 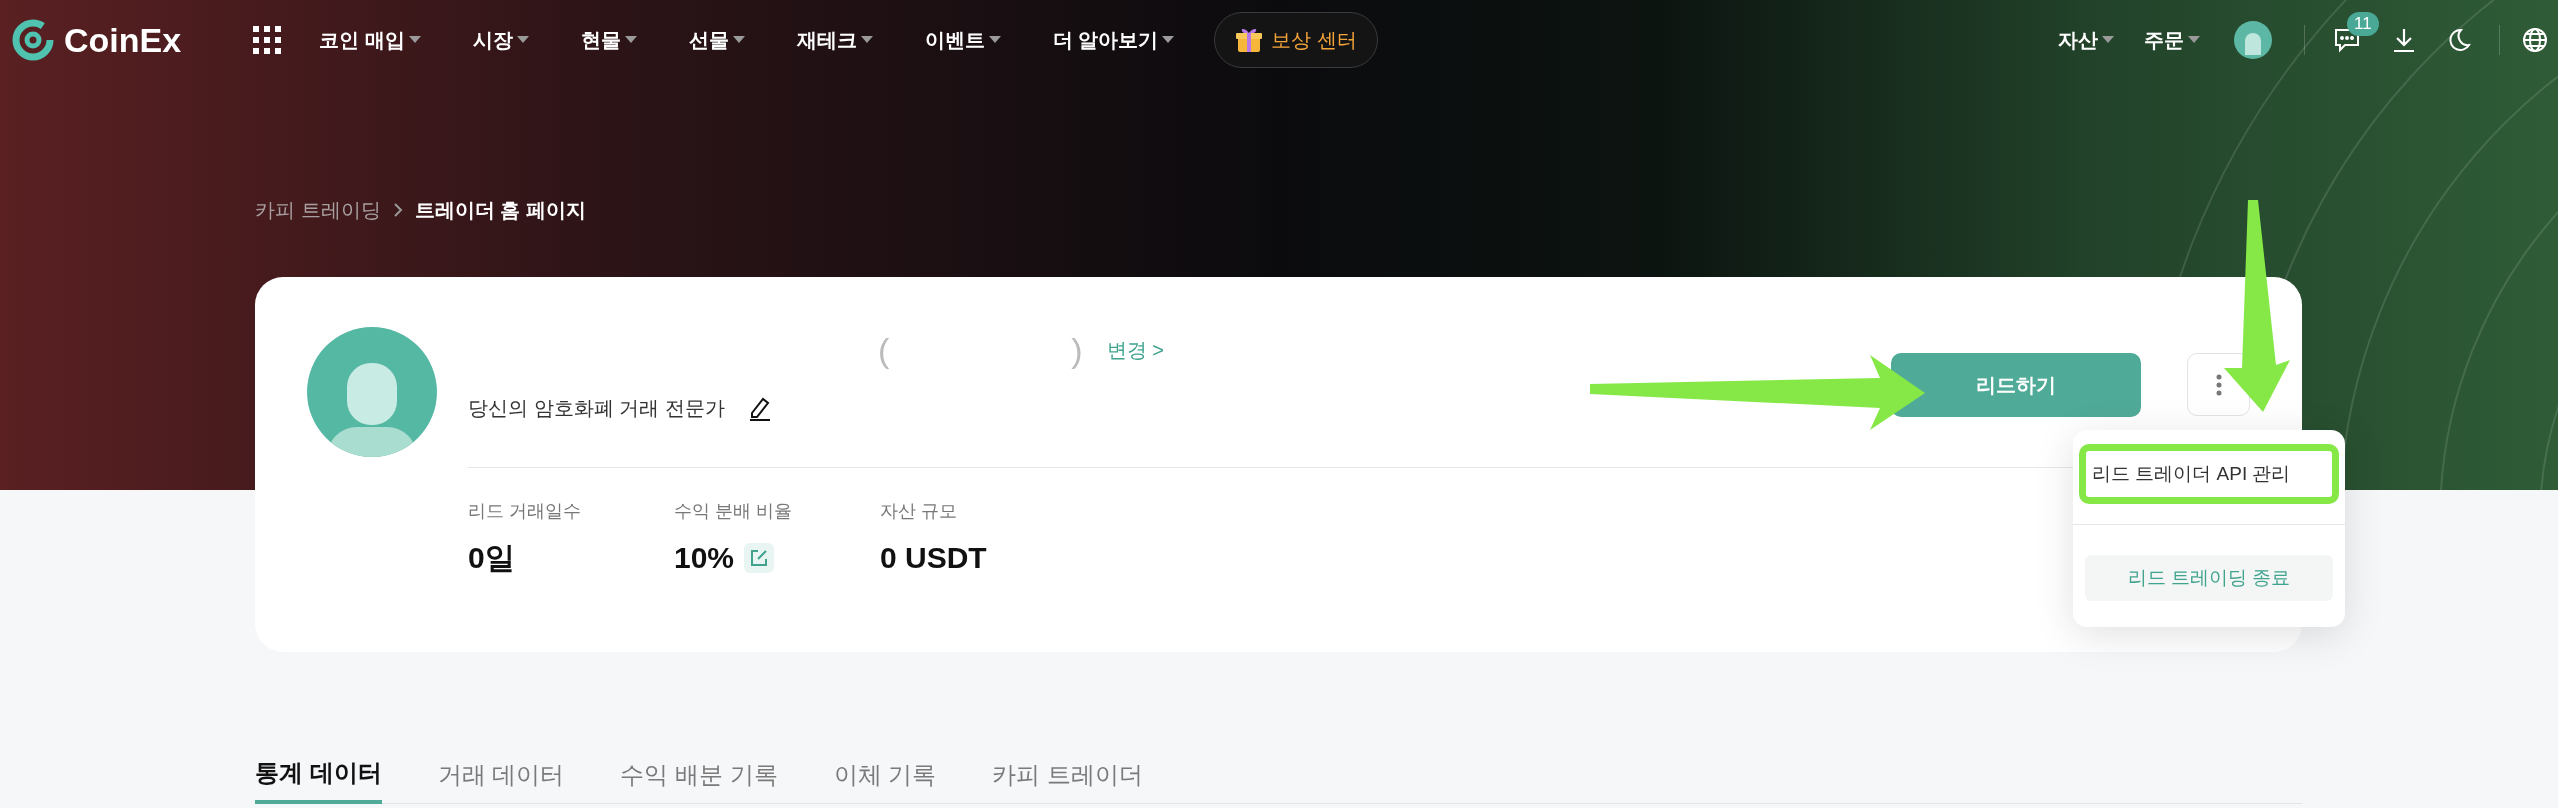 I want to click on tab: 거래 데이터, so click(x=501, y=775).